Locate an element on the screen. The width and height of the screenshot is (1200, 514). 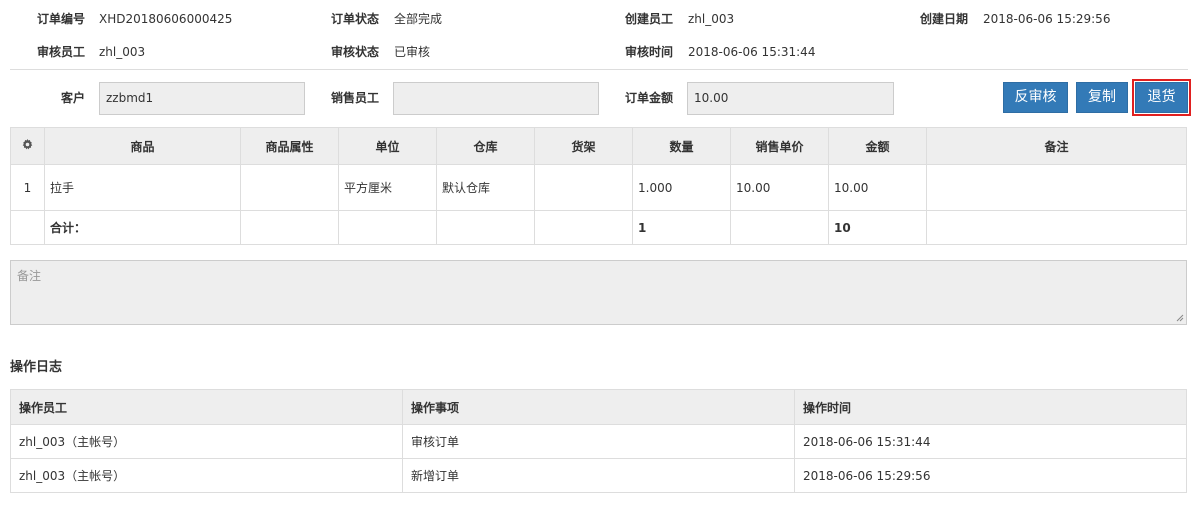
total-label: 合计： is located at coordinates (142, 227).